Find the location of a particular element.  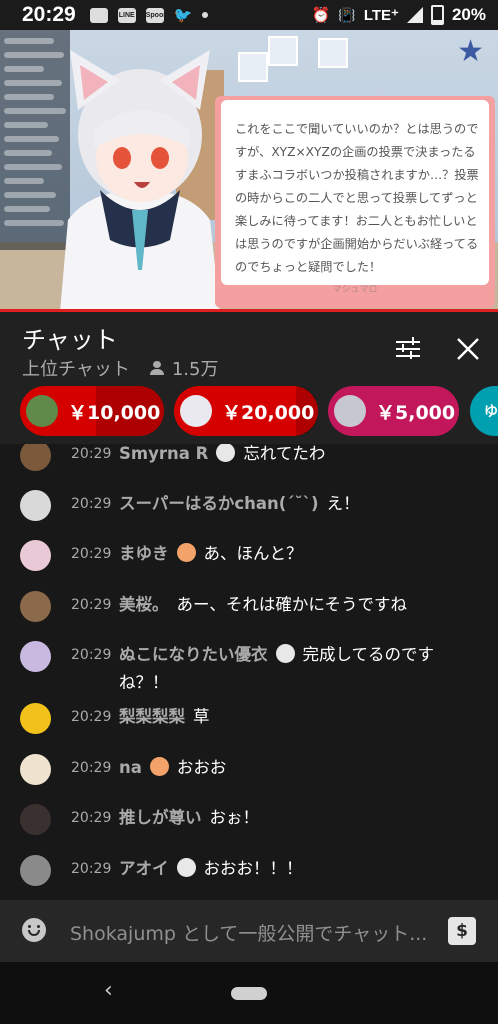

super-chat-amount: ￥20,000 is located at coordinates (268, 412).